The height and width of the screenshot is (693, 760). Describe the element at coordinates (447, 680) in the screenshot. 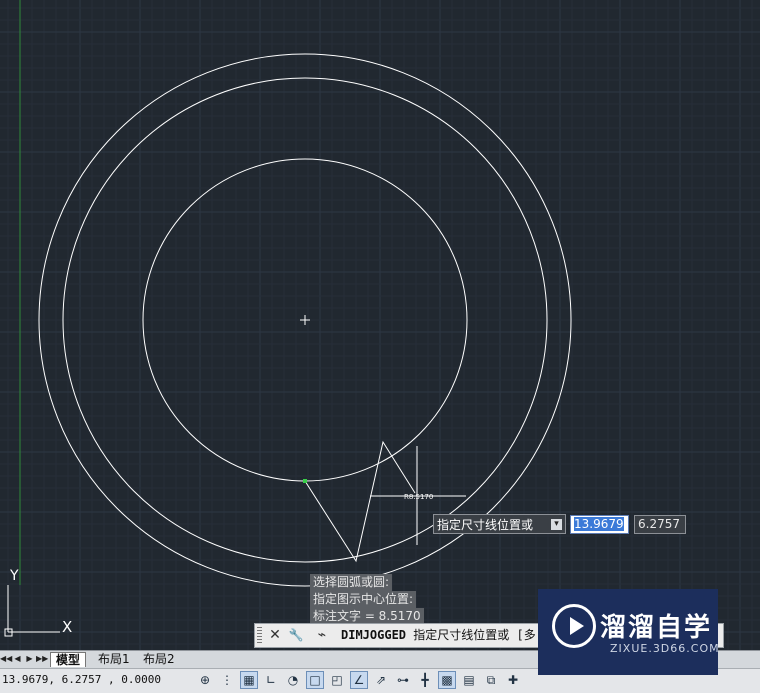

I see `transparency-icon: ▩` at that location.